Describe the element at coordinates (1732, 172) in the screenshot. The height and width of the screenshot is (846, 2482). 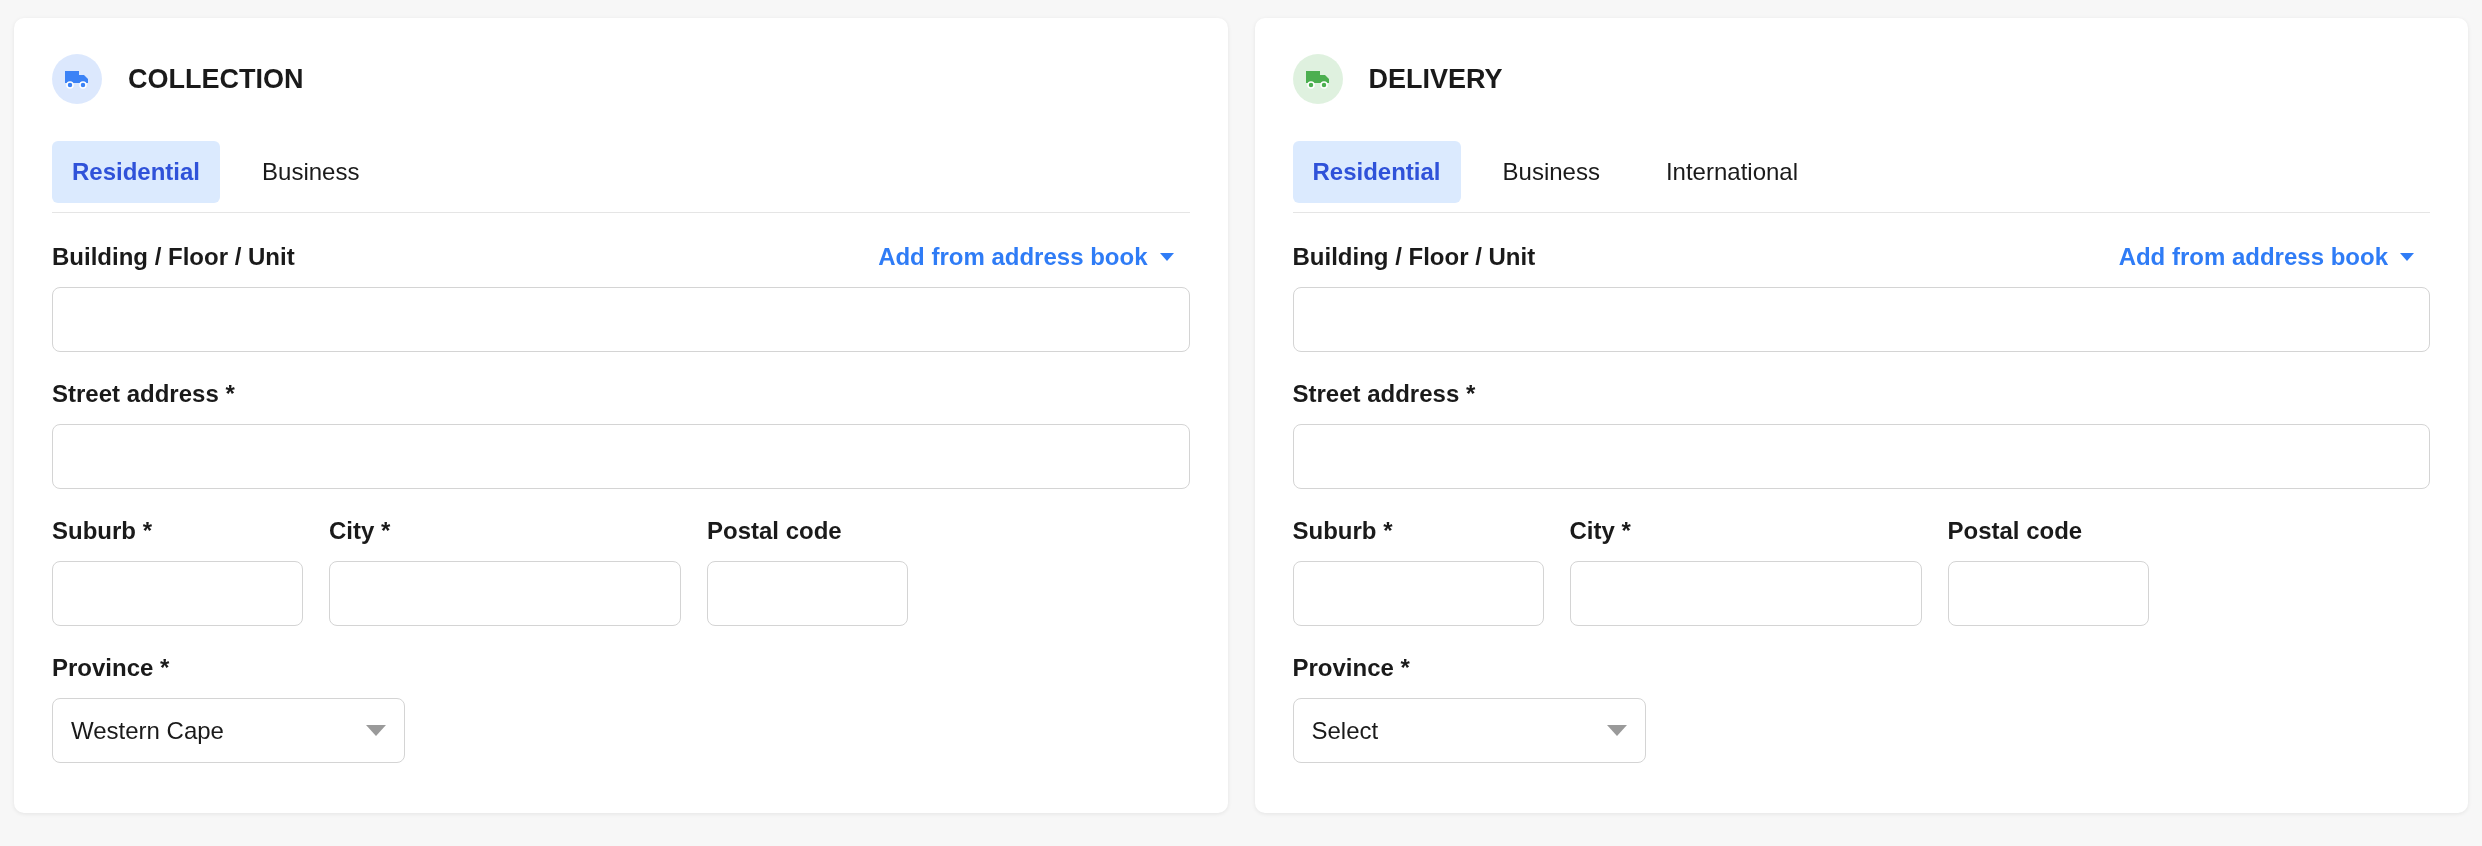
I see `tab: International` at that location.